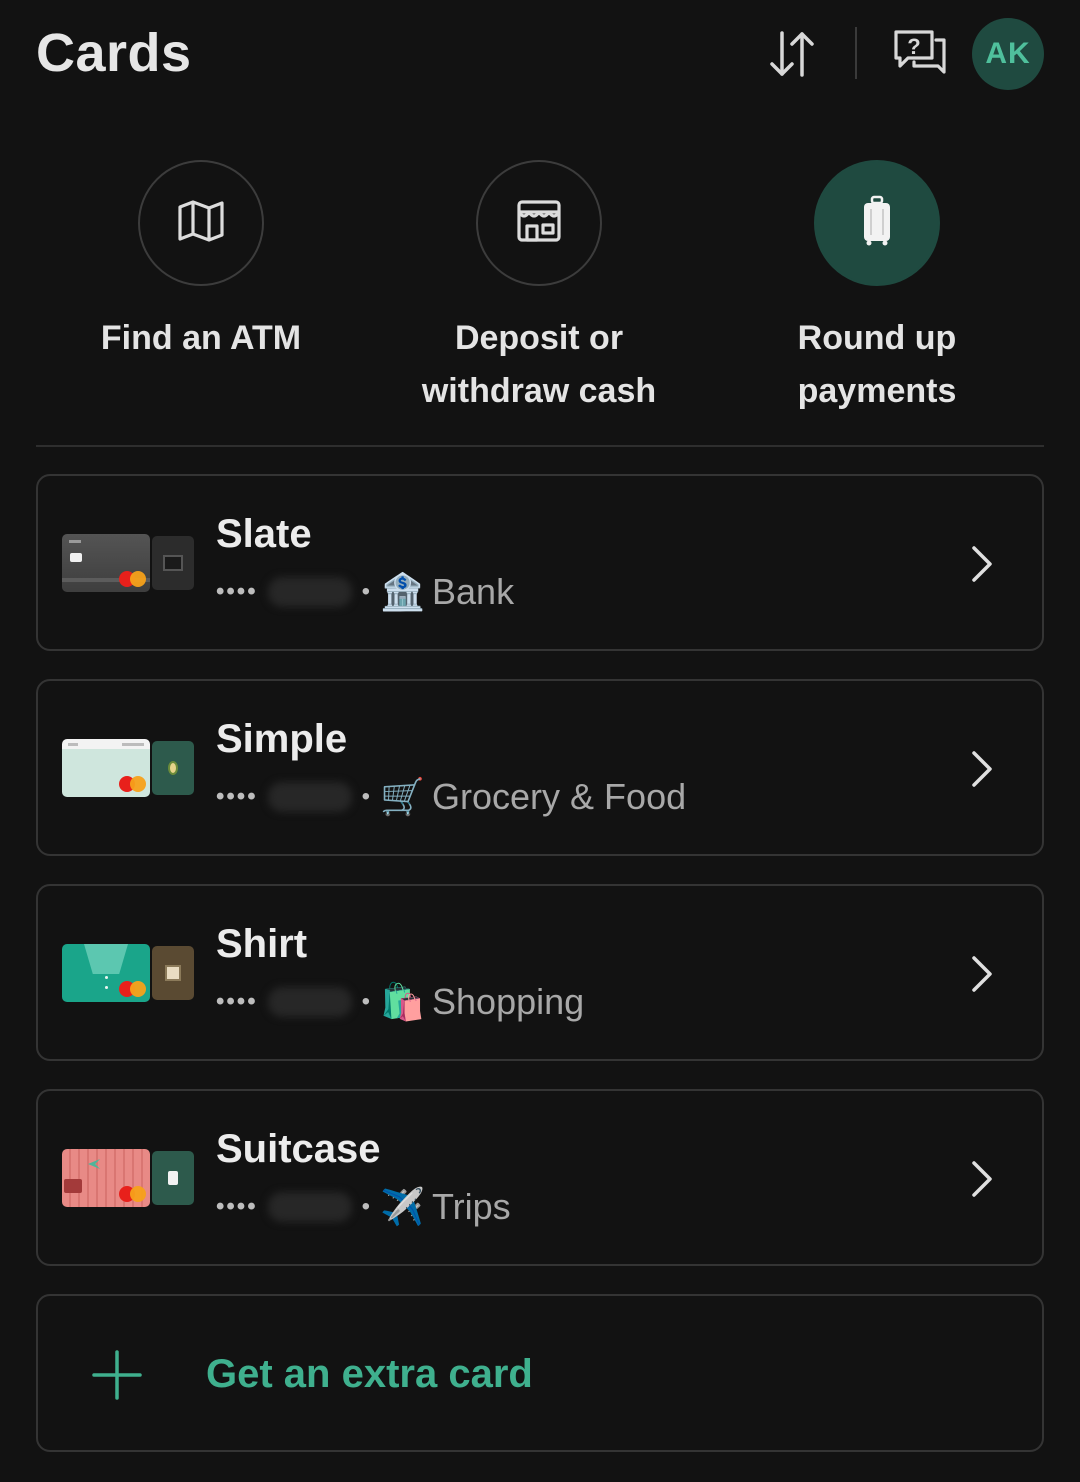  What do you see at coordinates (400, 797) in the screenshot?
I see `shopping-cart-icon: 🛒` at bounding box center [400, 797].